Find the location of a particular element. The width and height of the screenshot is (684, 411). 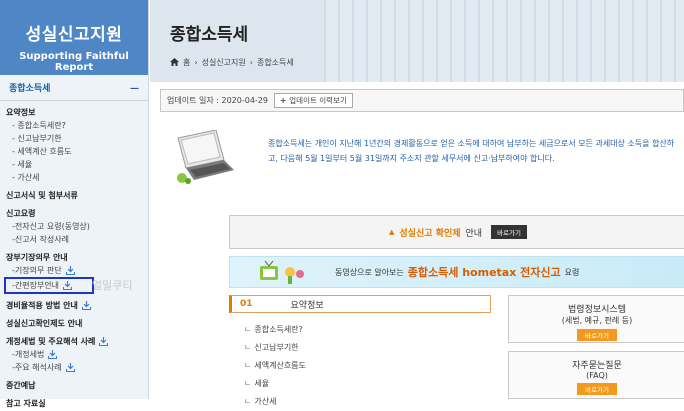

sidebar-item: 성실신고확인제도 안내 is located at coordinates (77, 323).